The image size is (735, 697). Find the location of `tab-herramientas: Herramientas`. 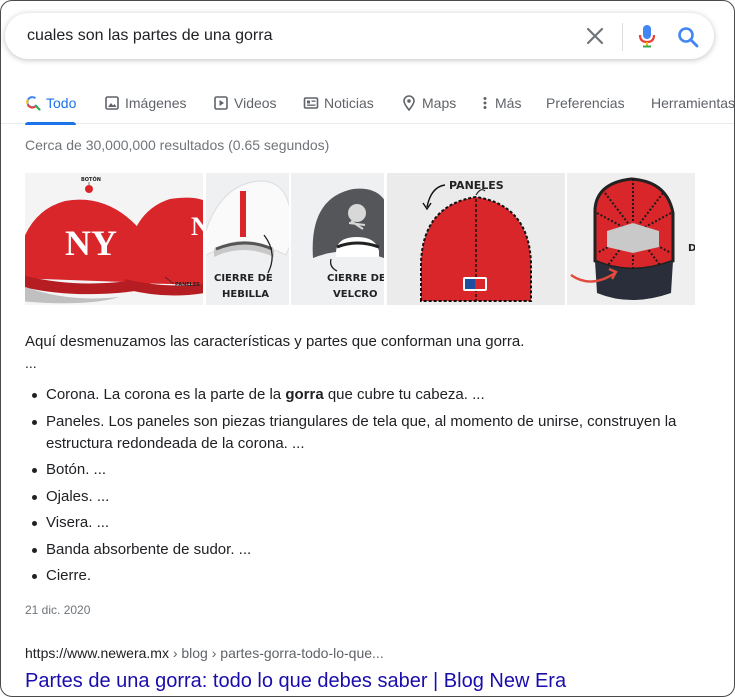

tab-herramientas: Herramientas is located at coordinates (693, 103).